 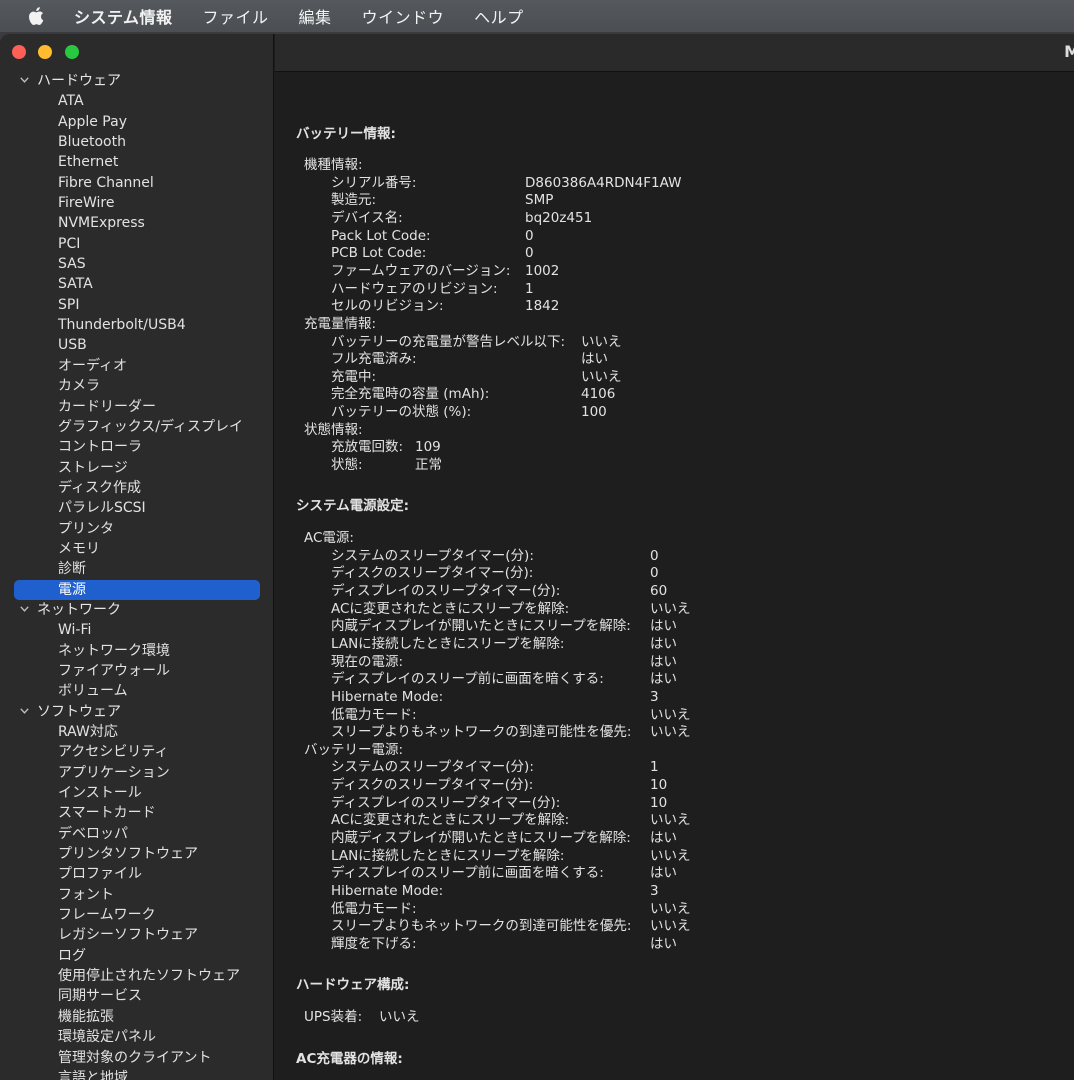 I want to click on sidebar-item: スマートカード, so click(x=136, y=813).